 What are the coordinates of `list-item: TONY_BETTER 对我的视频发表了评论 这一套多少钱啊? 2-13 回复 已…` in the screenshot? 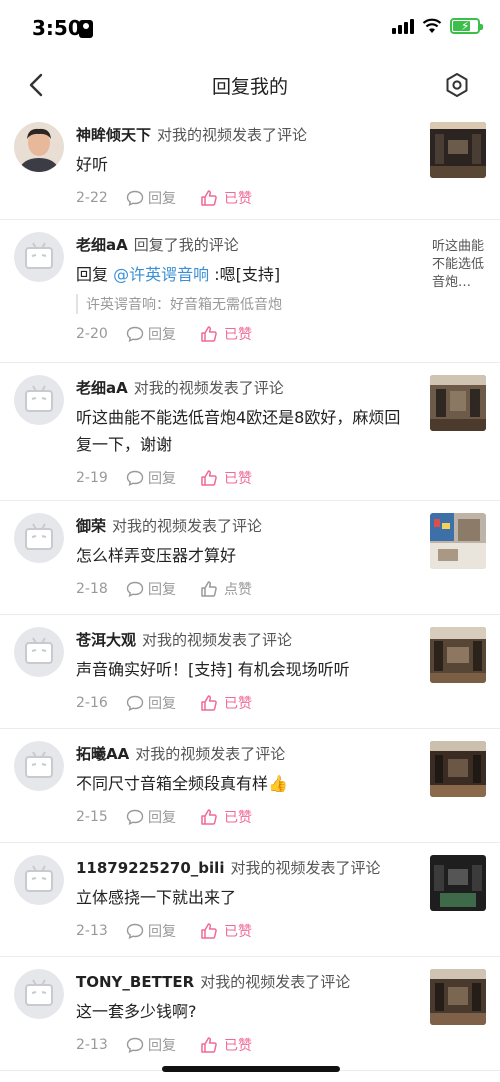 It's located at (250, 1014).